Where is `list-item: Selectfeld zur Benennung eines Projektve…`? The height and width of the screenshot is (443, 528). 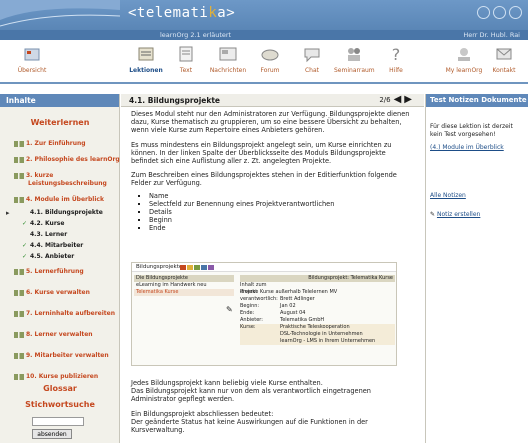 list-item: Selectfeld zur Benennung eines Projektve… is located at coordinates (281, 204).